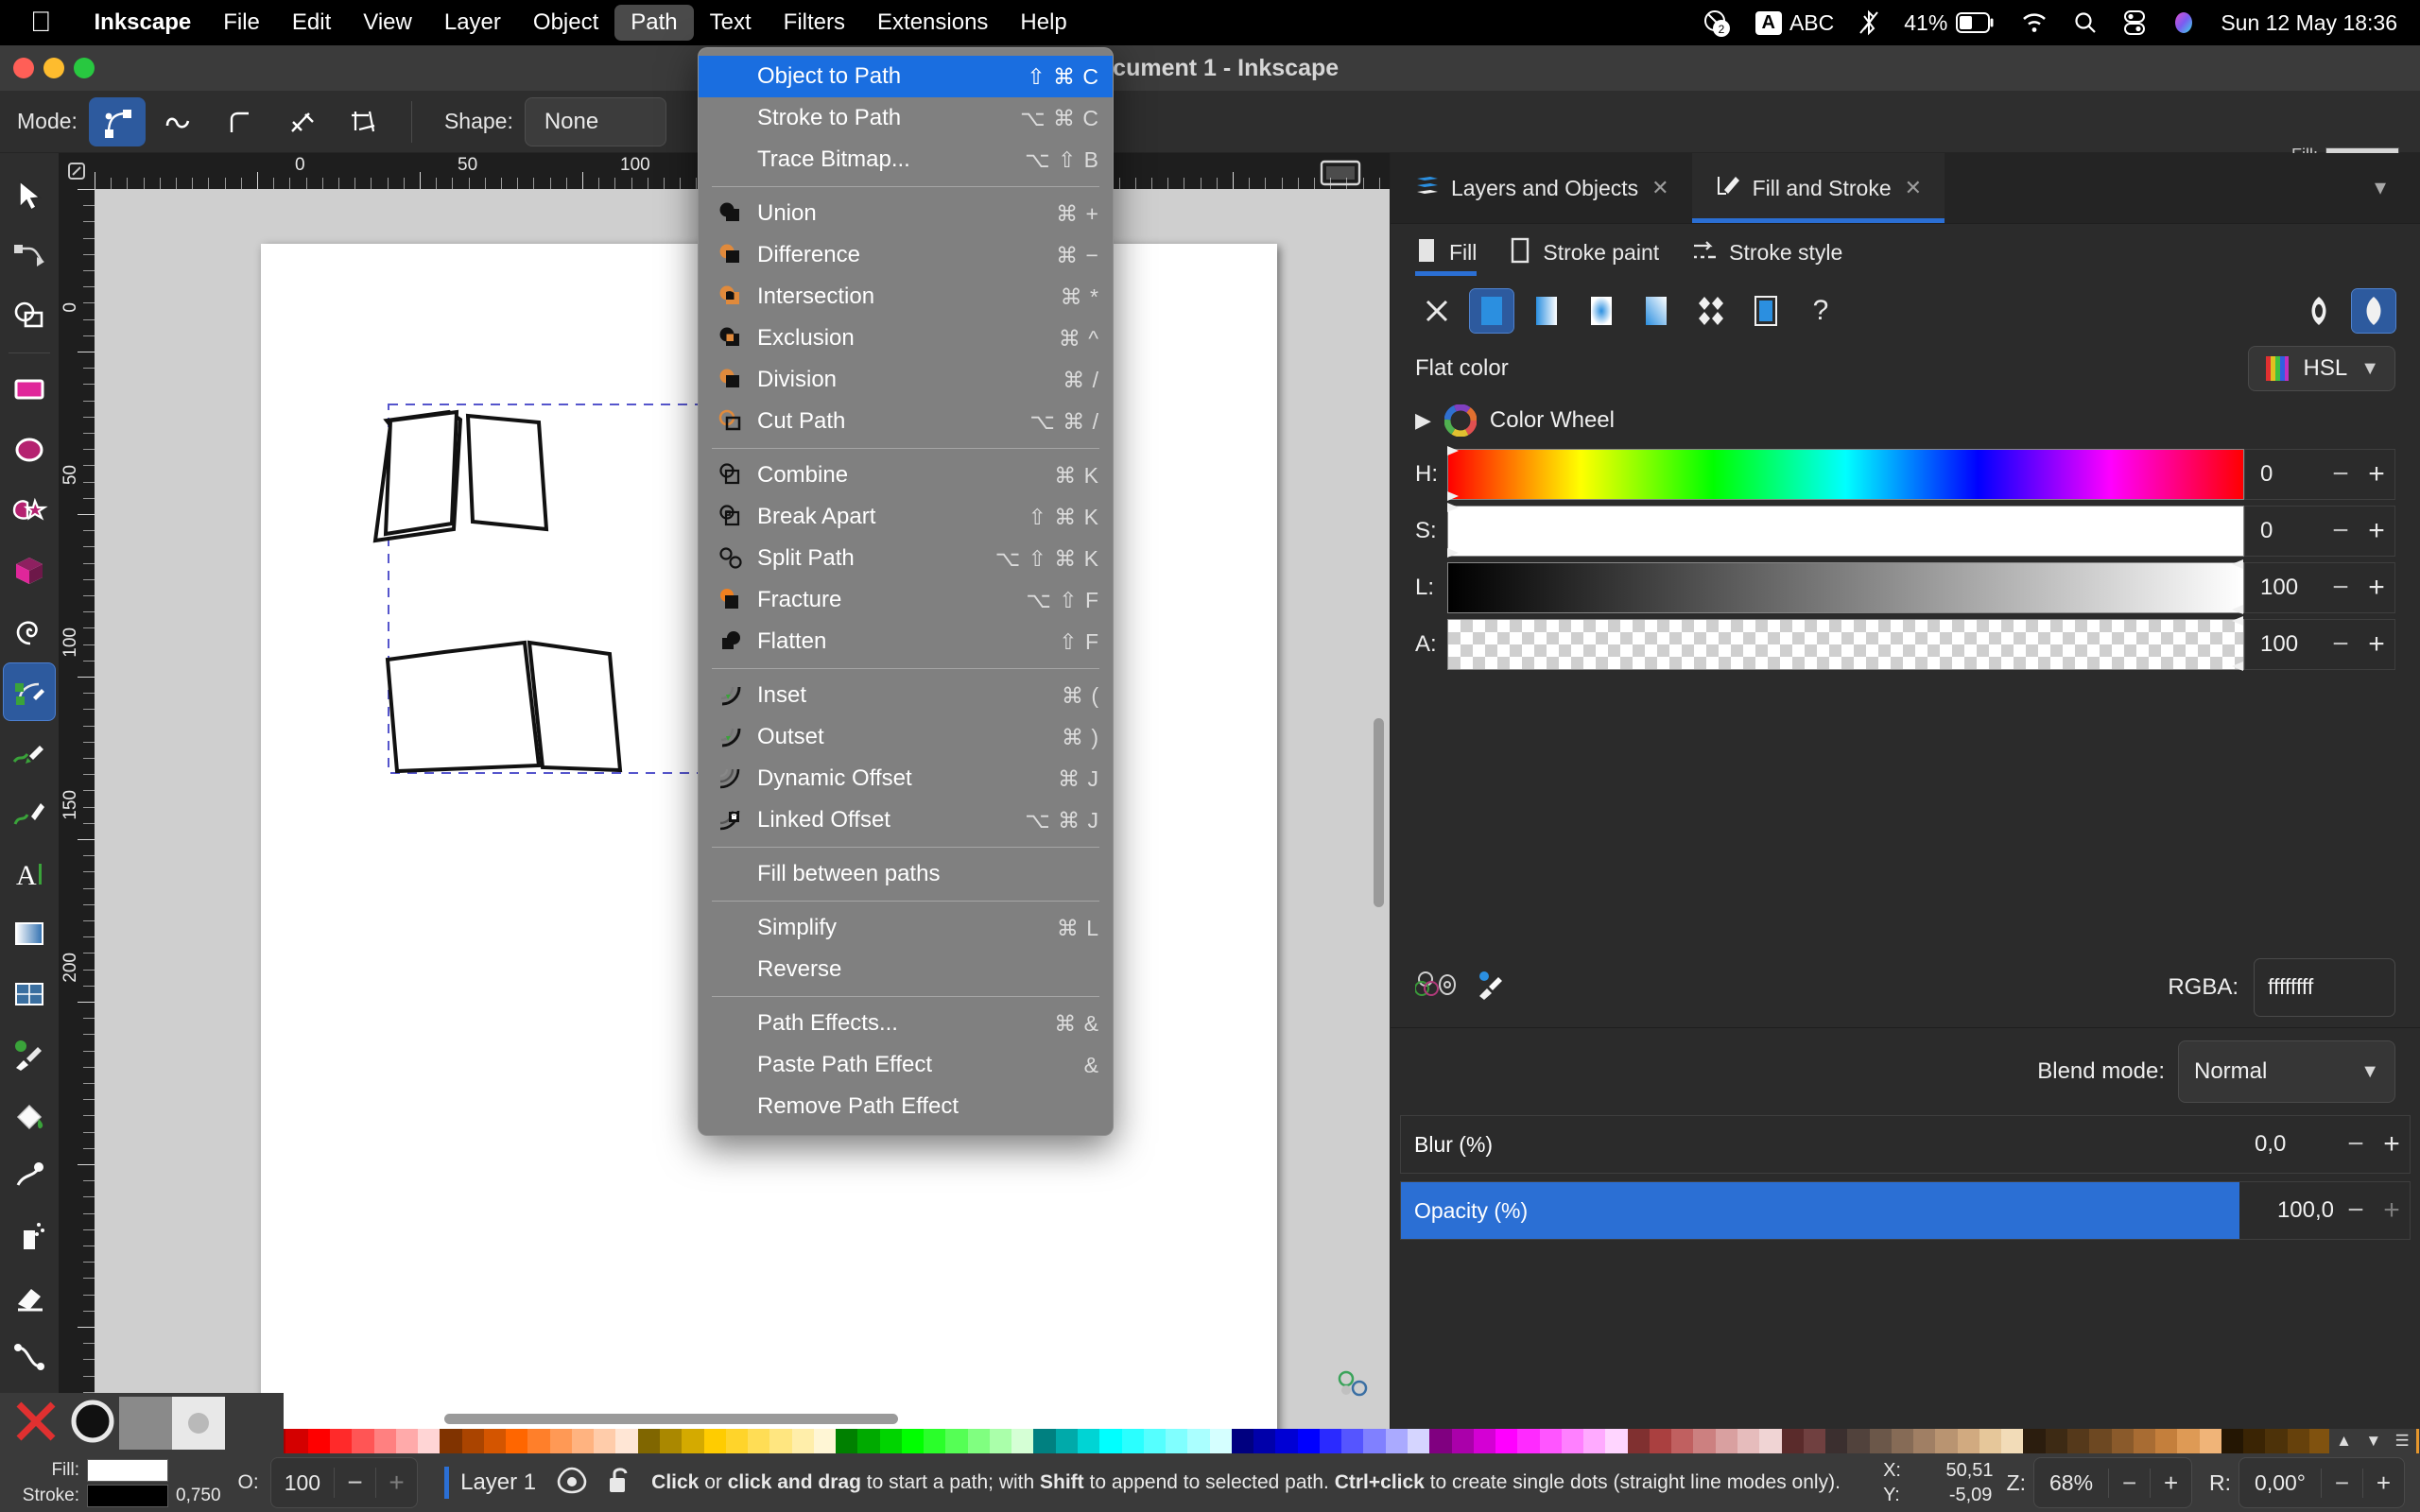 The width and height of the screenshot is (2420, 1512). Describe the element at coordinates (2341, 474) in the screenshot. I see `hue-slider-decrement: −` at that location.